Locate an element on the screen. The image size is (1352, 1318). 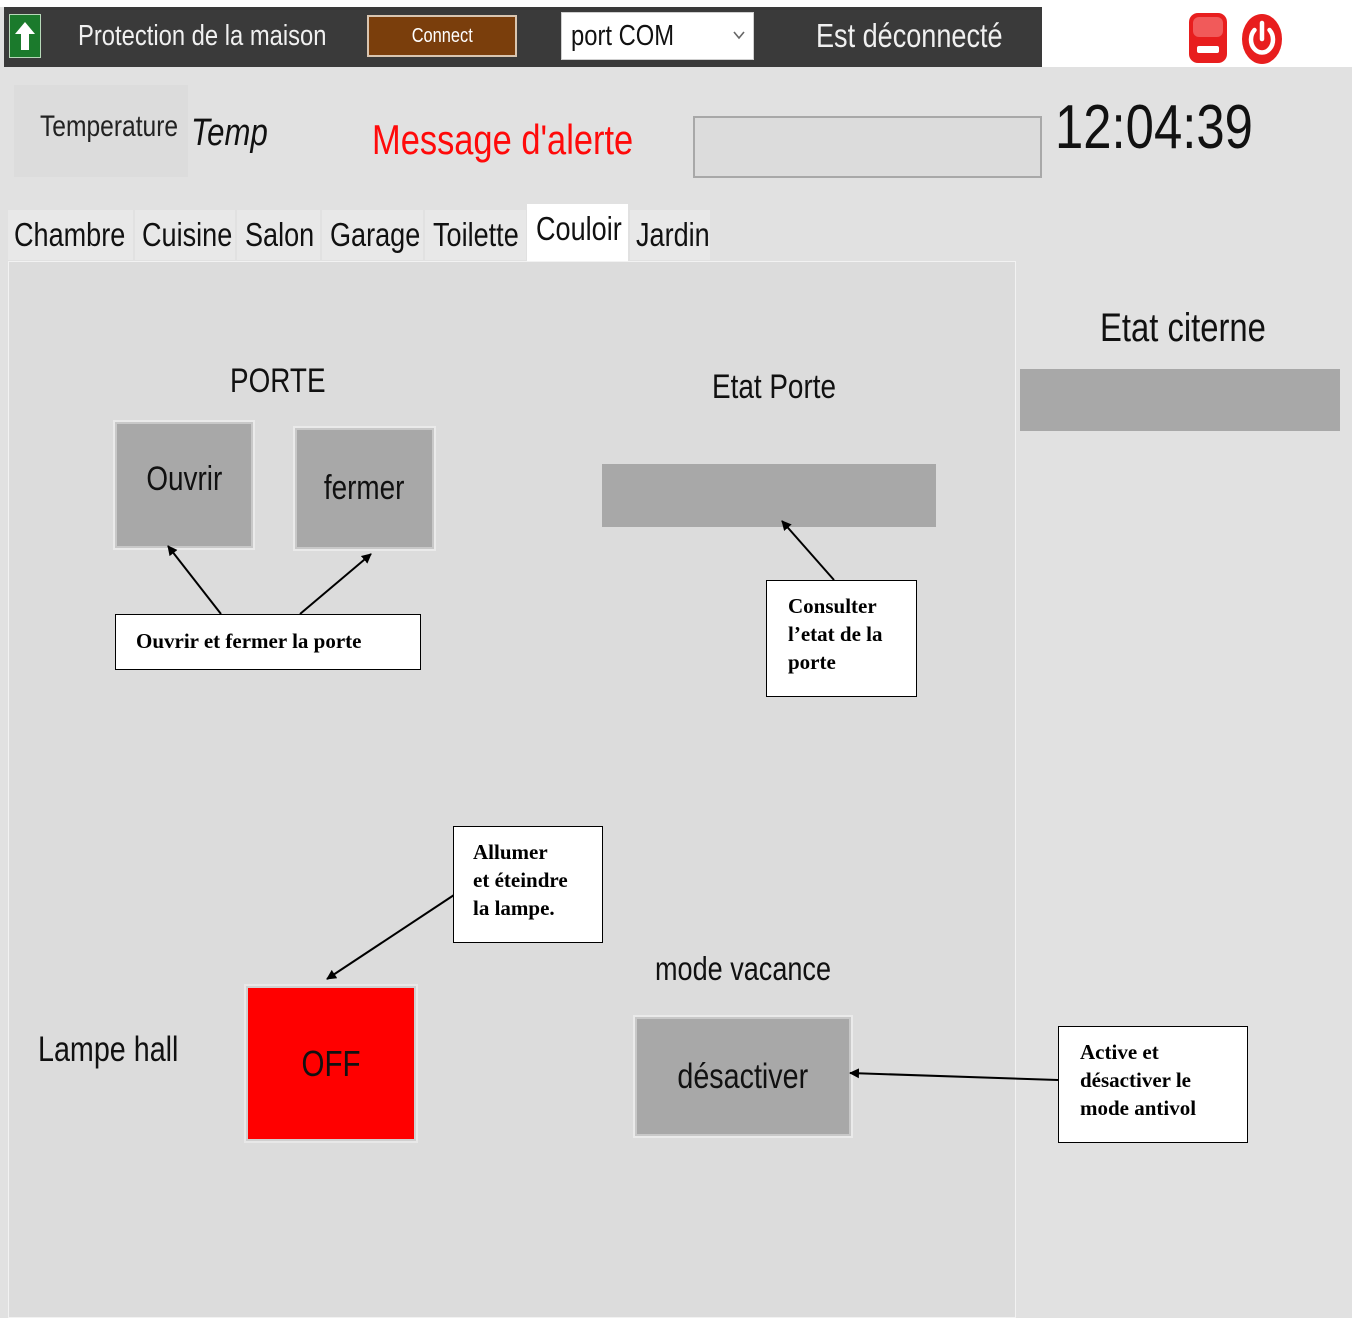
tab-couloir: Couloir is located at coordinates (577, 233).